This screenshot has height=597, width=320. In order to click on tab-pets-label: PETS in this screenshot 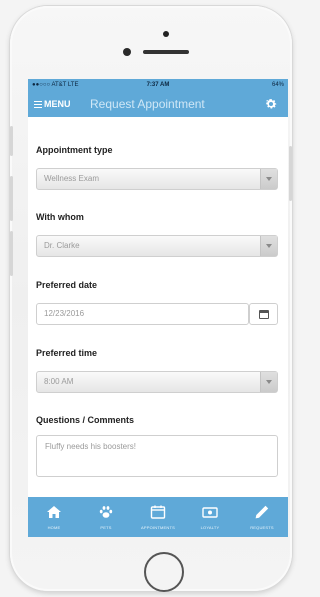, I will do `click(106, 527)`.